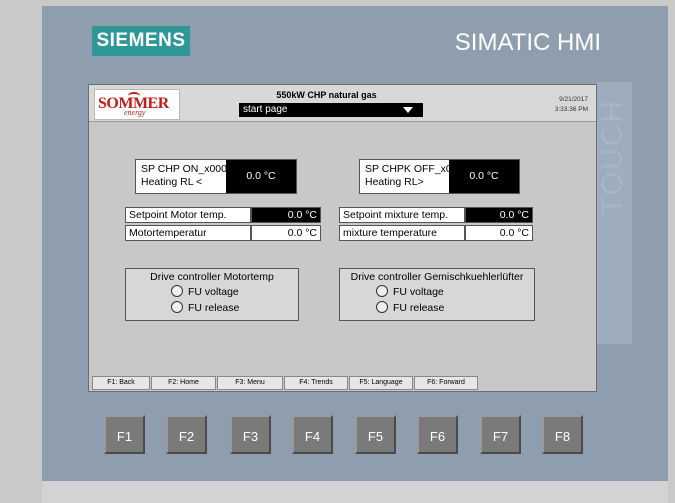  I want to click on screen-title: 550kW CHP natural gas, so click(326, 95).